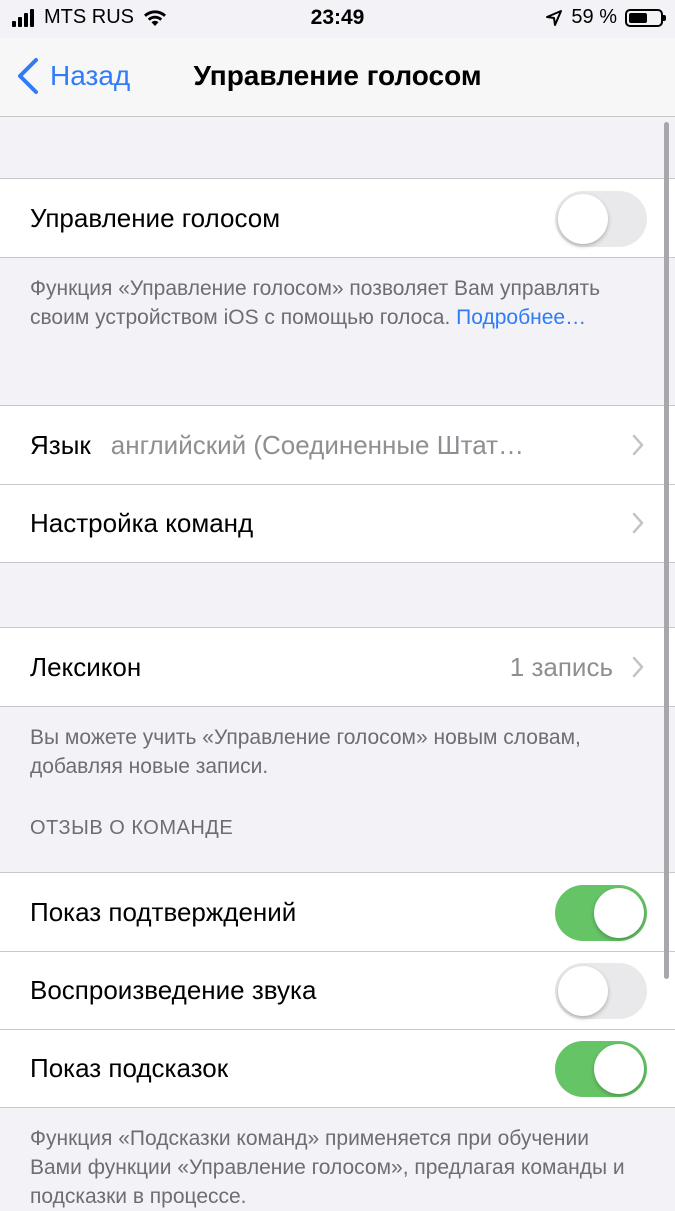 This screenshot has height=1211, width=675. Describe the element at coordinates (594, 17) in the screenshot. I see `battery-percent: 59 %` at that location.